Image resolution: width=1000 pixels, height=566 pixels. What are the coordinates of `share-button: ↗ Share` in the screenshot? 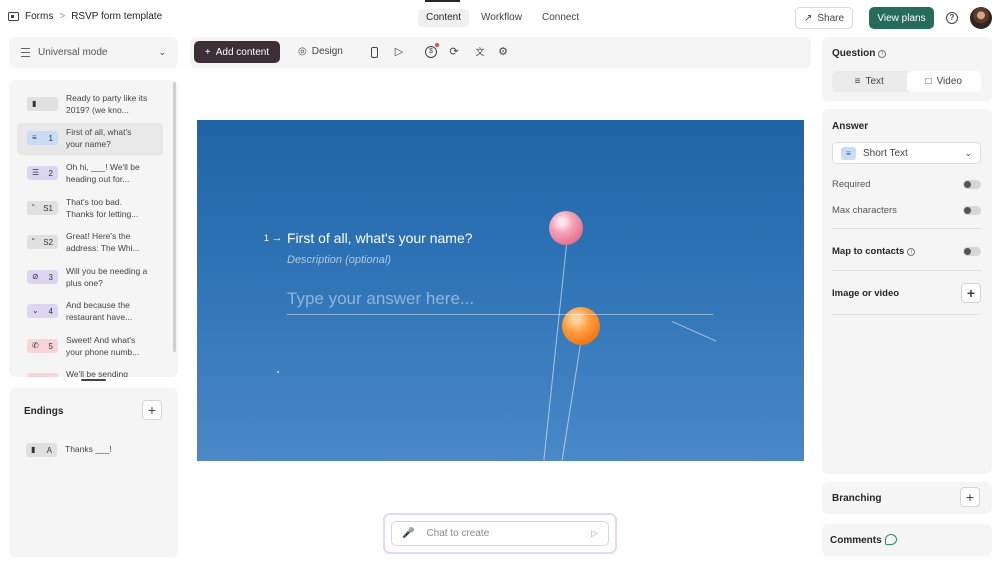 It's located at (824, 18).